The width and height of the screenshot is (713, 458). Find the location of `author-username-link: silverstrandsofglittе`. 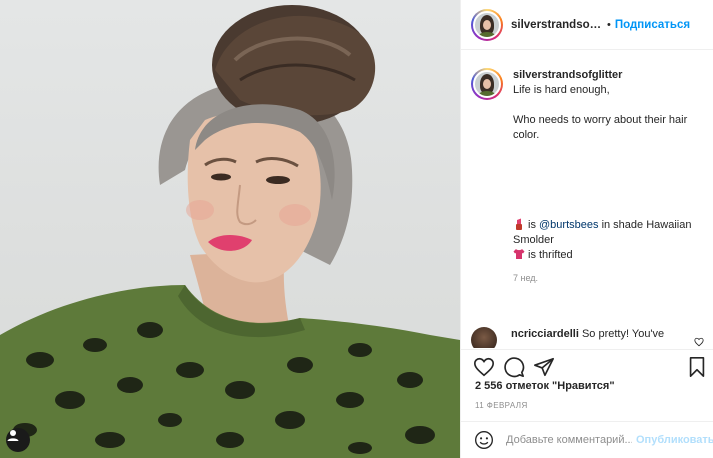

author-username-link: silverstrandsofglittе is located at coordinates (557, 25).